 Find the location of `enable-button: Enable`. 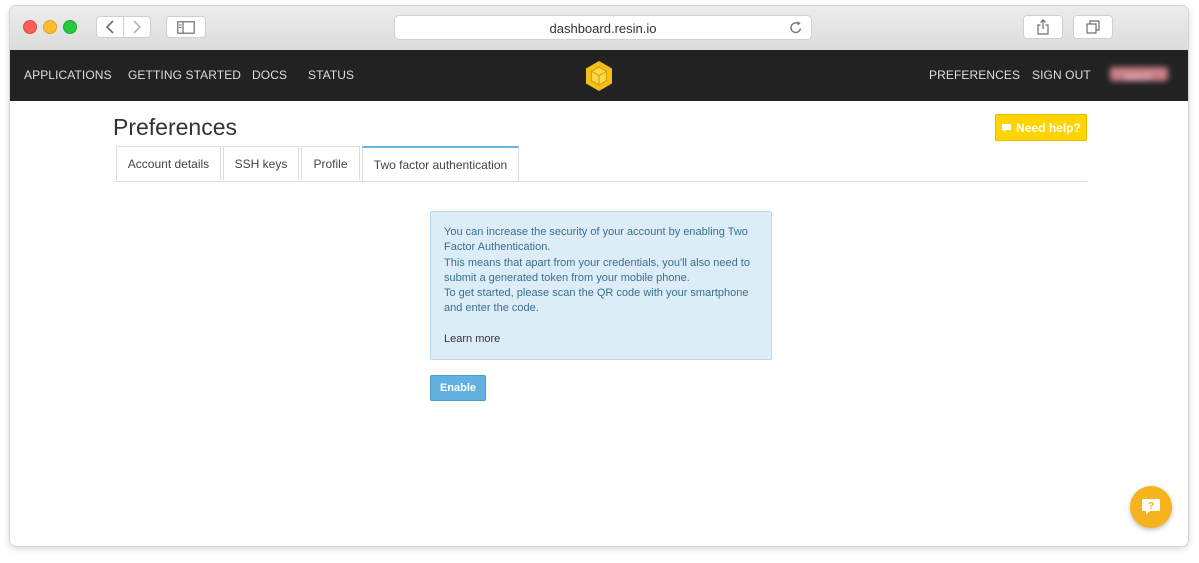

enable-button: Enable is located at coordinates (458, 388).